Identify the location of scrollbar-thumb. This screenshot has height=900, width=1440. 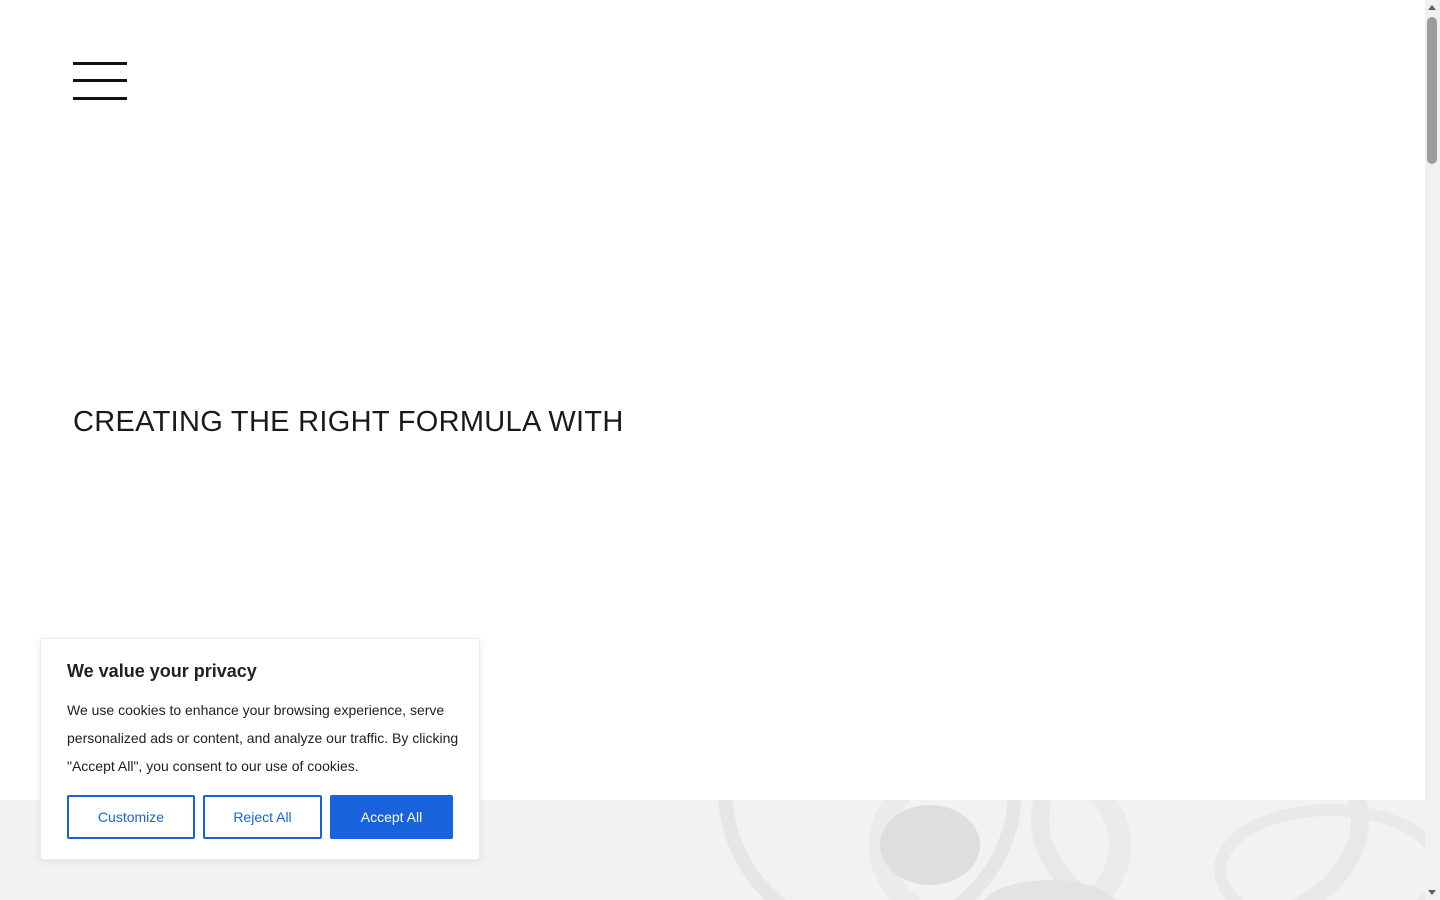
(1432, 90).